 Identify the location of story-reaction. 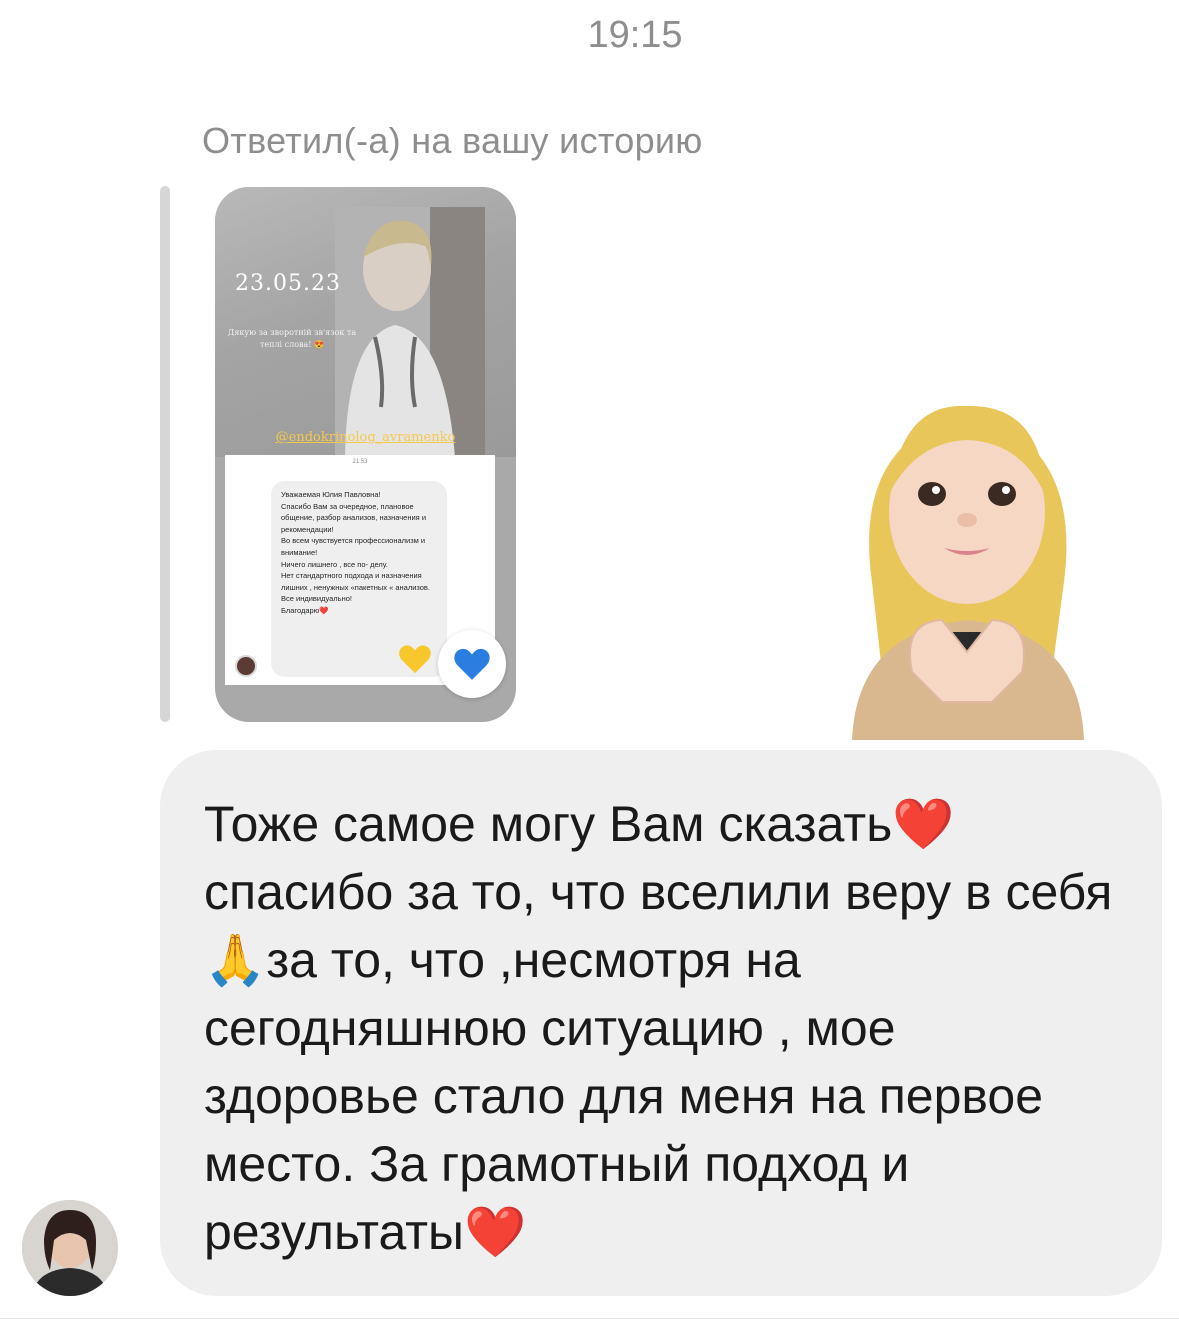
(472, 664).